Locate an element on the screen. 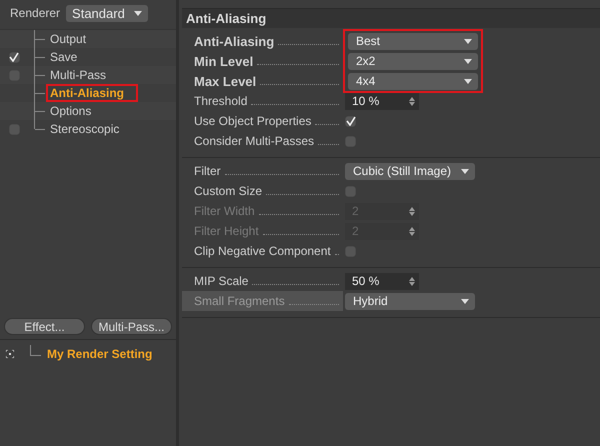  render-setting-item: My Render Setting is located at coordinates (99, 354).